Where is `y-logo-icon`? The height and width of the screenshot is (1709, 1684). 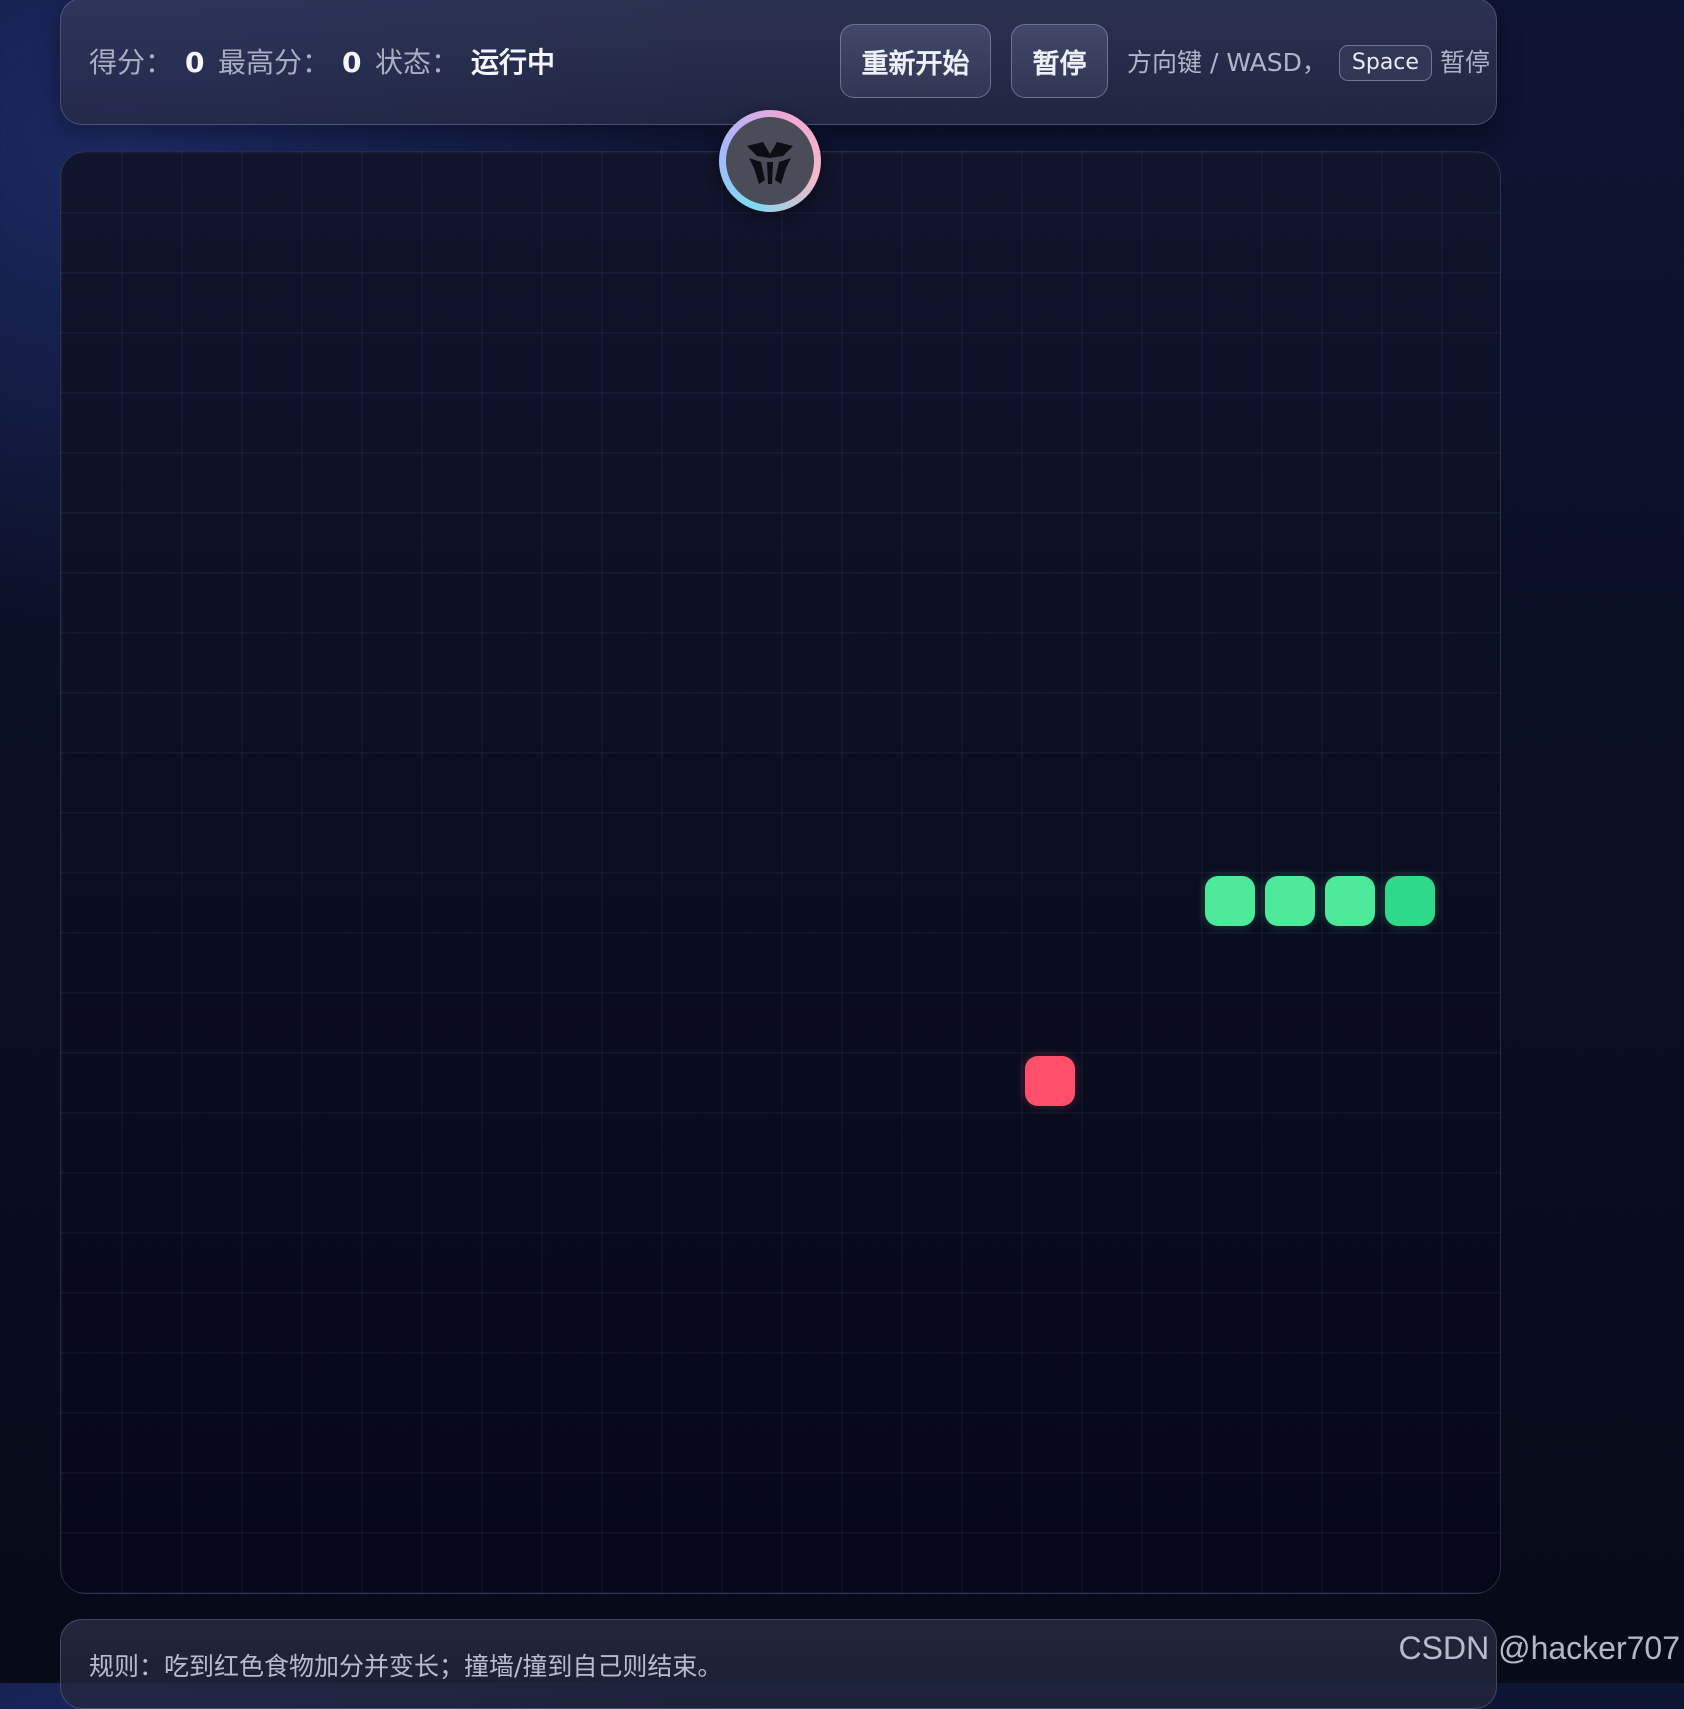 y-logo-icon is located at coordinates (770, 161).